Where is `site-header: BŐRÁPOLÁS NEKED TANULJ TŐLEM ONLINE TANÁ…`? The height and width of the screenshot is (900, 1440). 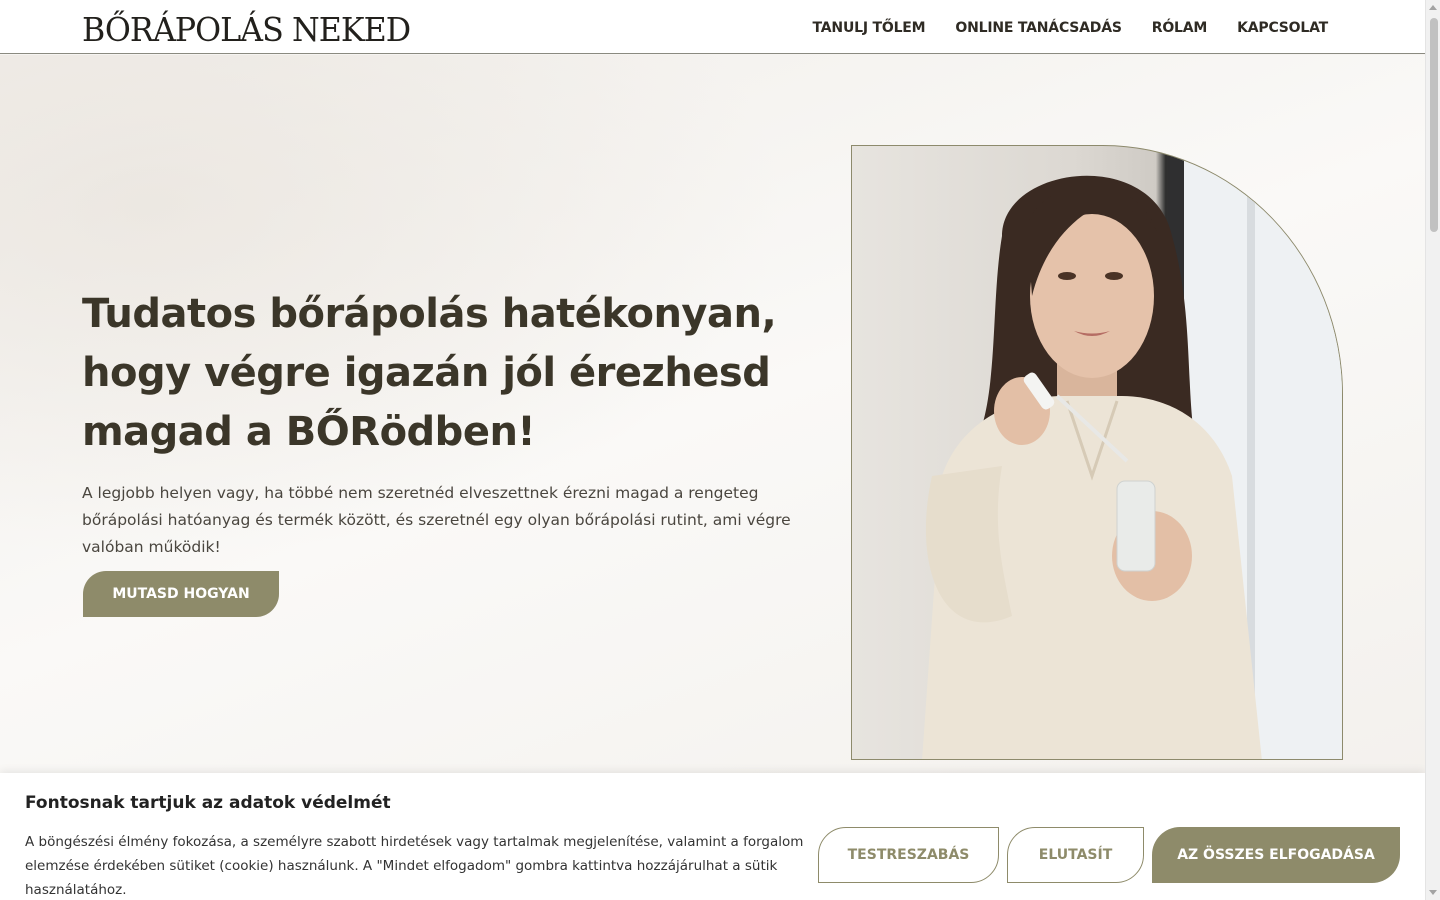
site-header: BŐRÁPOLÁS NEKED TANULJ TŐLEM ONLINE TANÁ… is located at coordinates (712, 27).